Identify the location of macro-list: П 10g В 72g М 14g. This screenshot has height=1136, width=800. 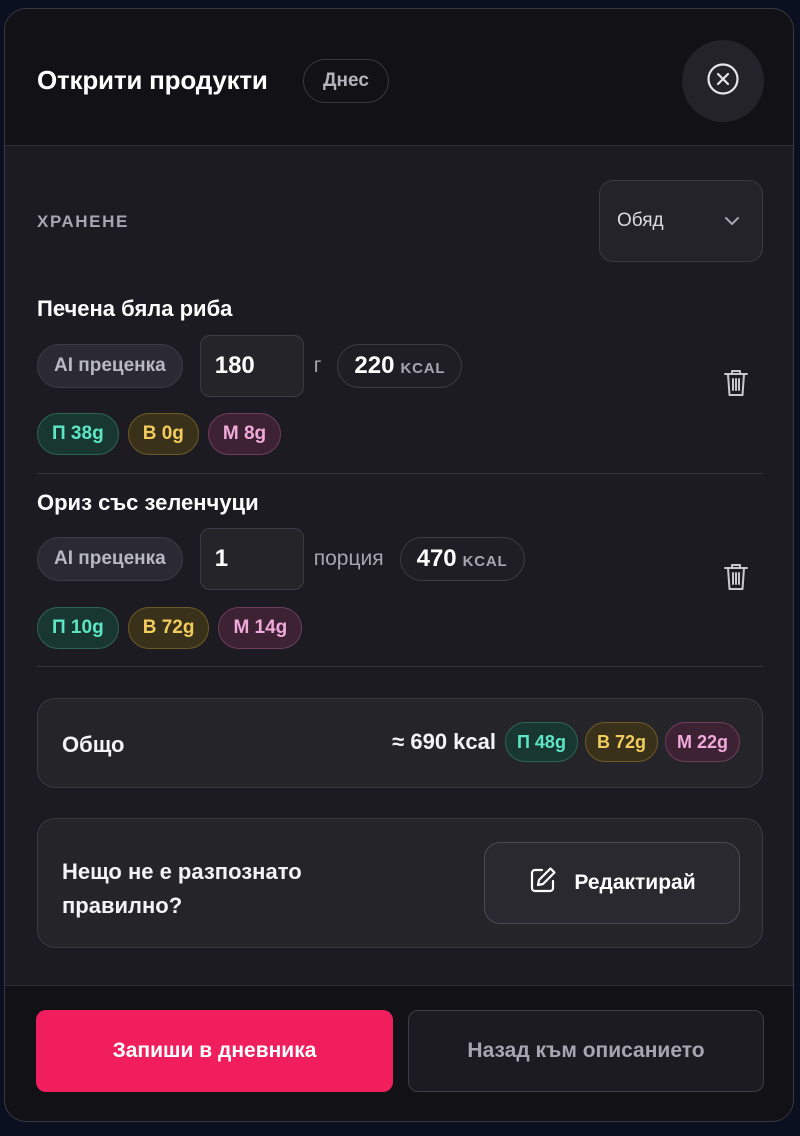
(170, 628).